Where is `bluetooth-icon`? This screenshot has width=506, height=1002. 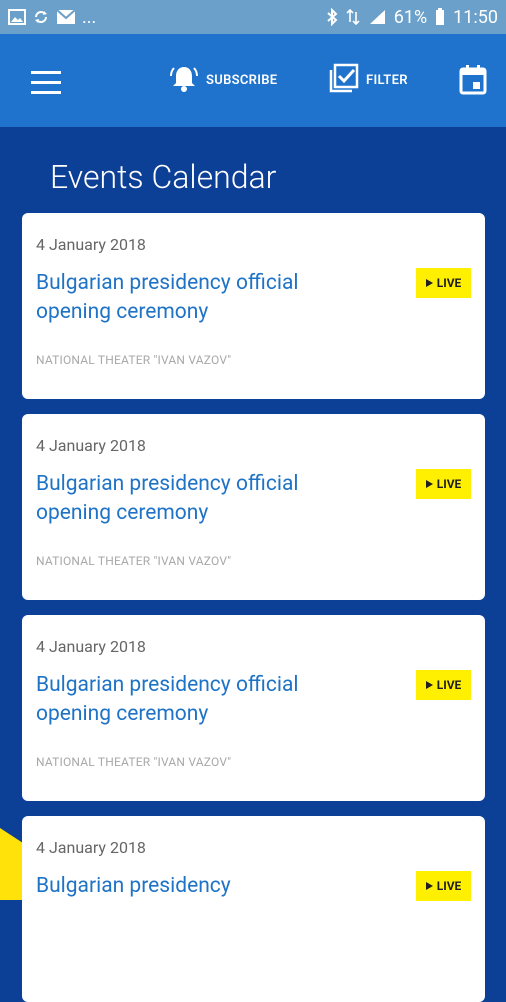
bluetooth-icon is located at coordinates (332, 17).